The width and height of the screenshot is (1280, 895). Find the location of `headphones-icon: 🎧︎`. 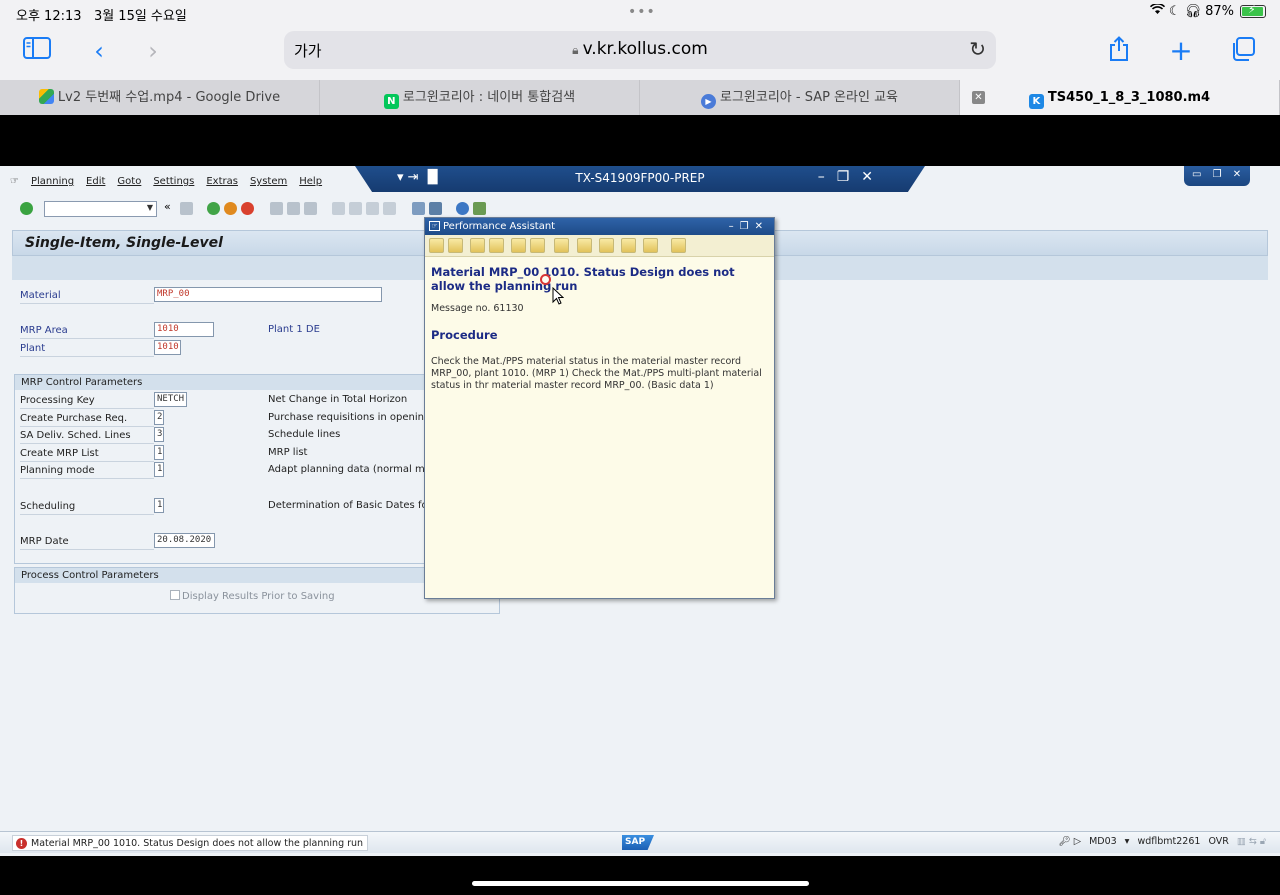

headphones-icon: 🎧︎ is located at coordinates (1193, 11).